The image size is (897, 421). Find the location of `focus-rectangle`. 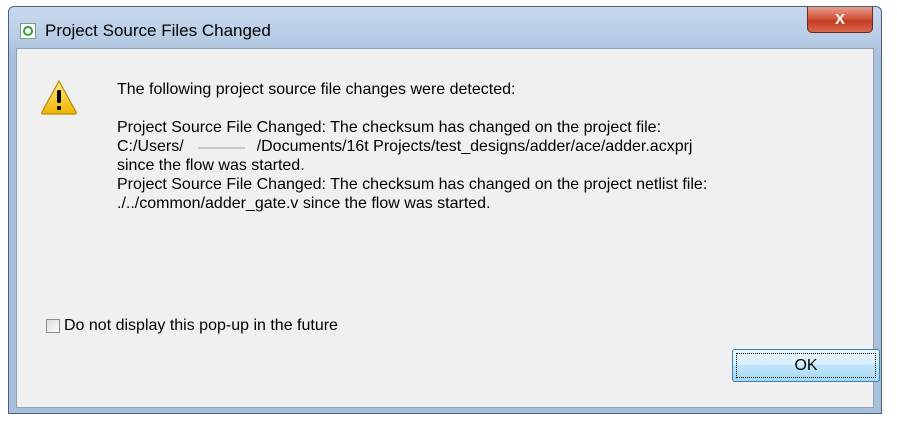

focus-rectangle is located at coordinates (806, 365).